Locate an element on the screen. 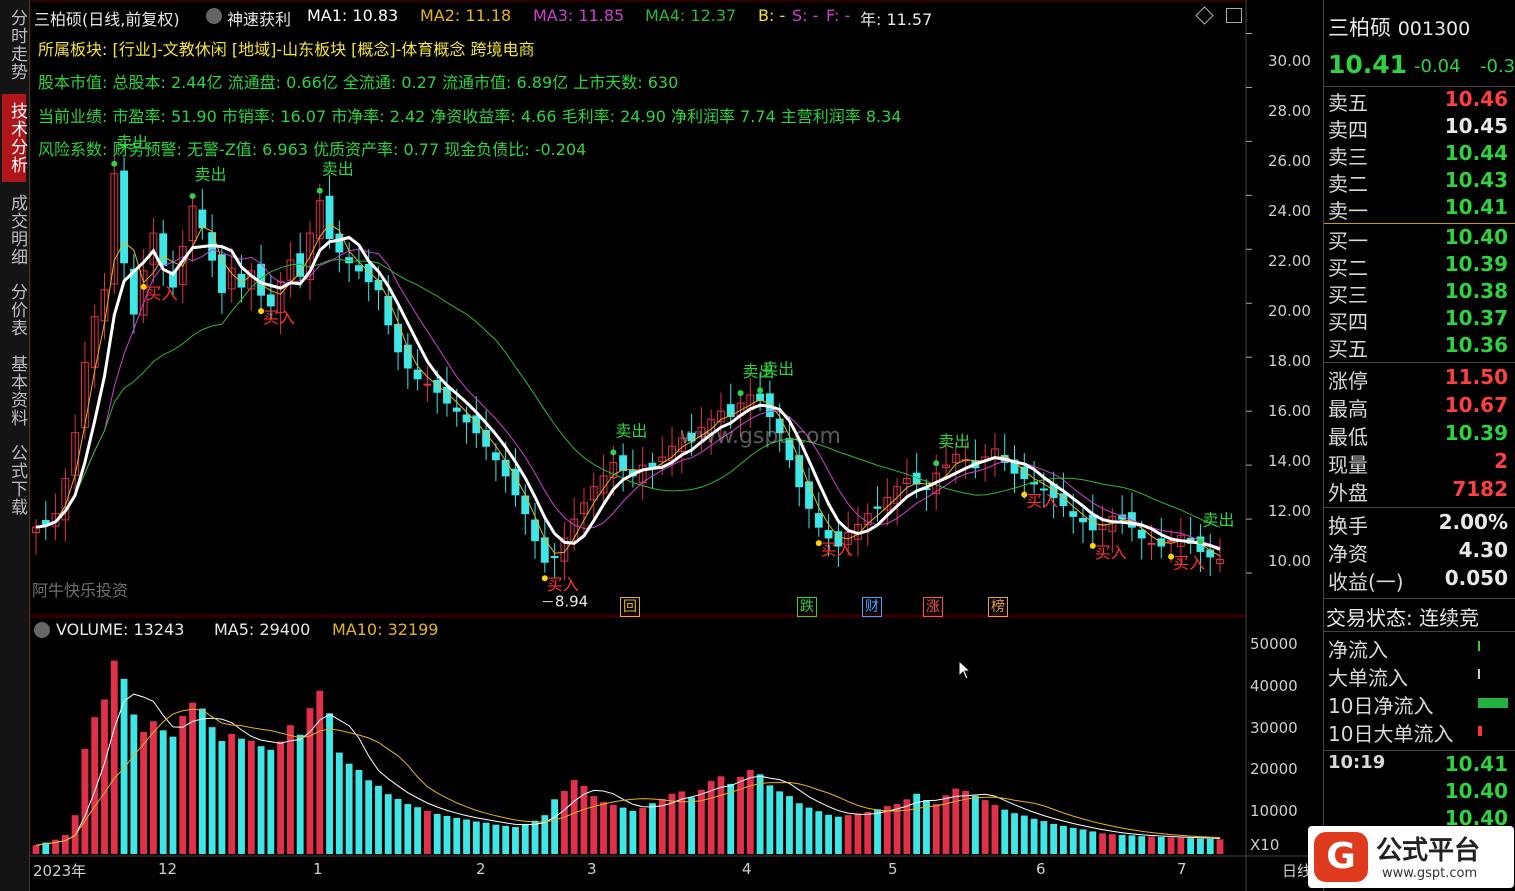  chevron-down-icon is located at coordinates (214, 16).